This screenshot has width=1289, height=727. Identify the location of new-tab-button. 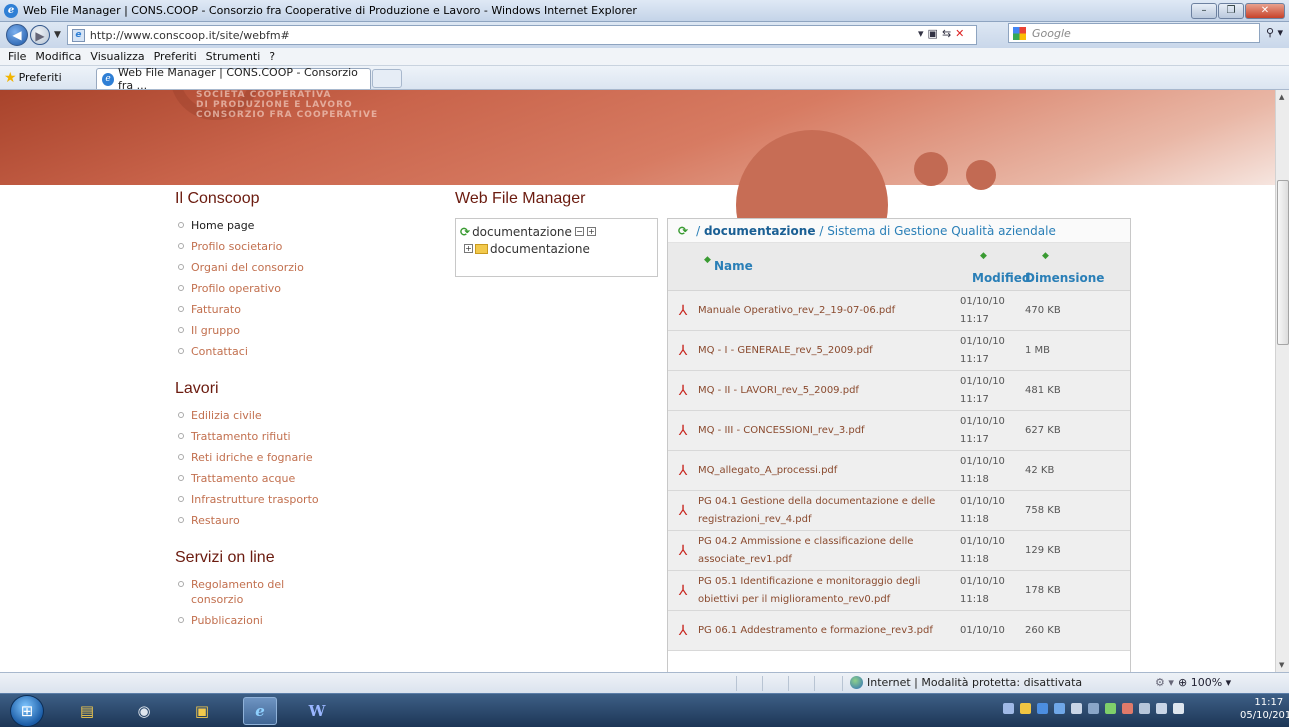
(387, 78).